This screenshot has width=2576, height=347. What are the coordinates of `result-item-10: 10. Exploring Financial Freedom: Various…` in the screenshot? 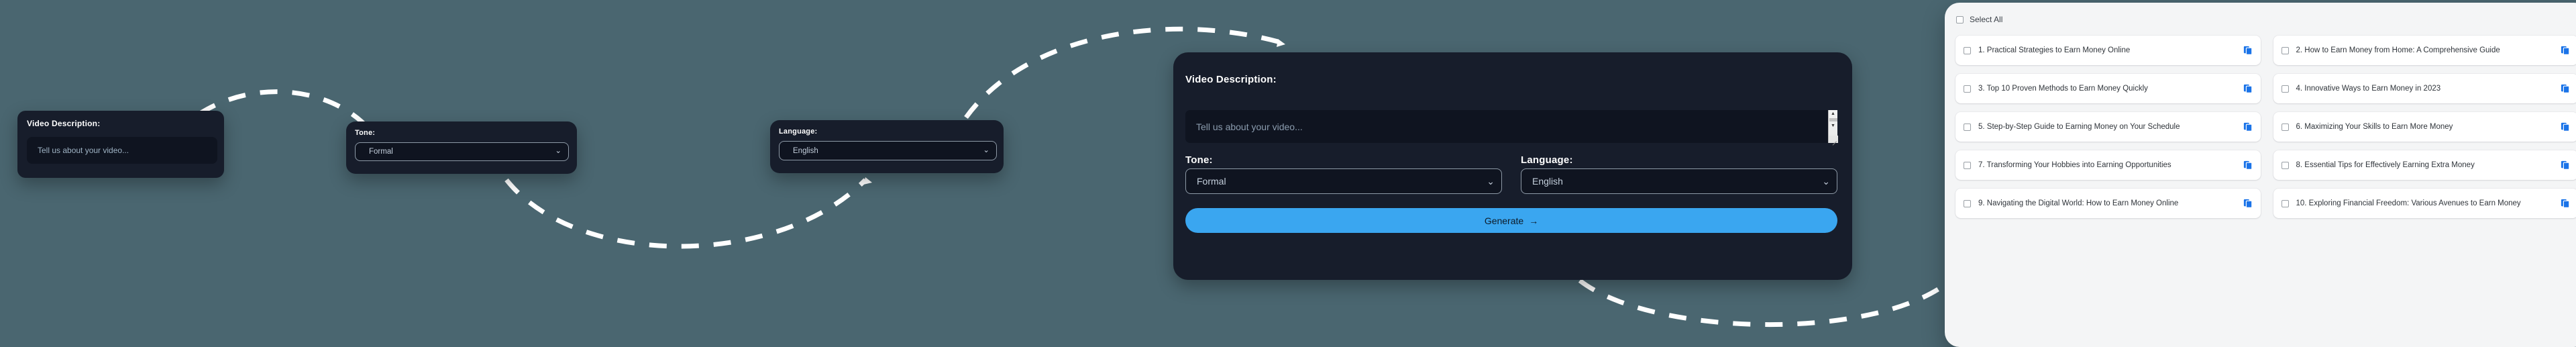 It's located at (2424, 203).